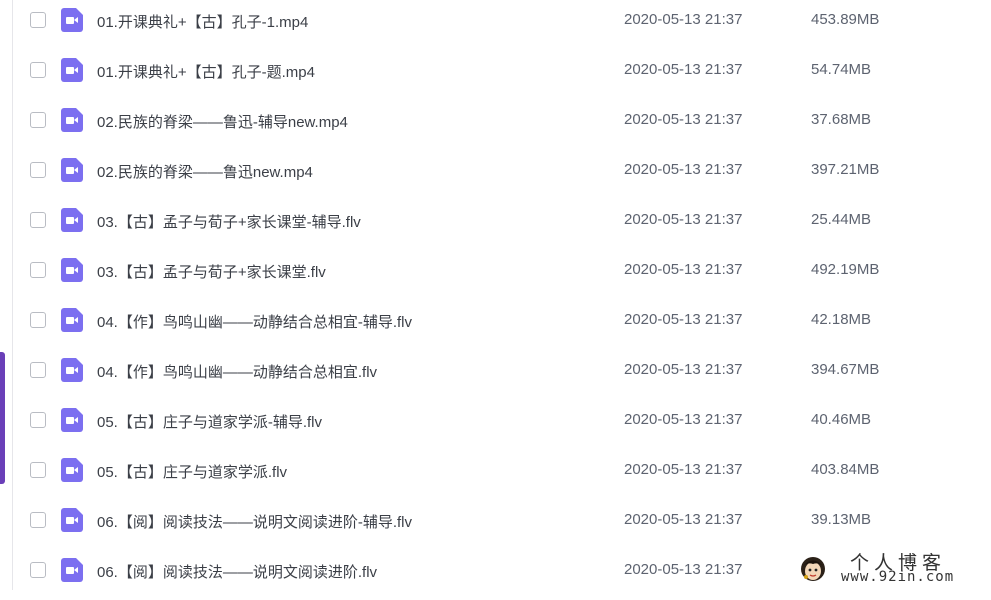 The image size is (991, 600). I want to click on file-name: 02.民族的脊梁——鲁迅new.mp4, so click(205, 171).